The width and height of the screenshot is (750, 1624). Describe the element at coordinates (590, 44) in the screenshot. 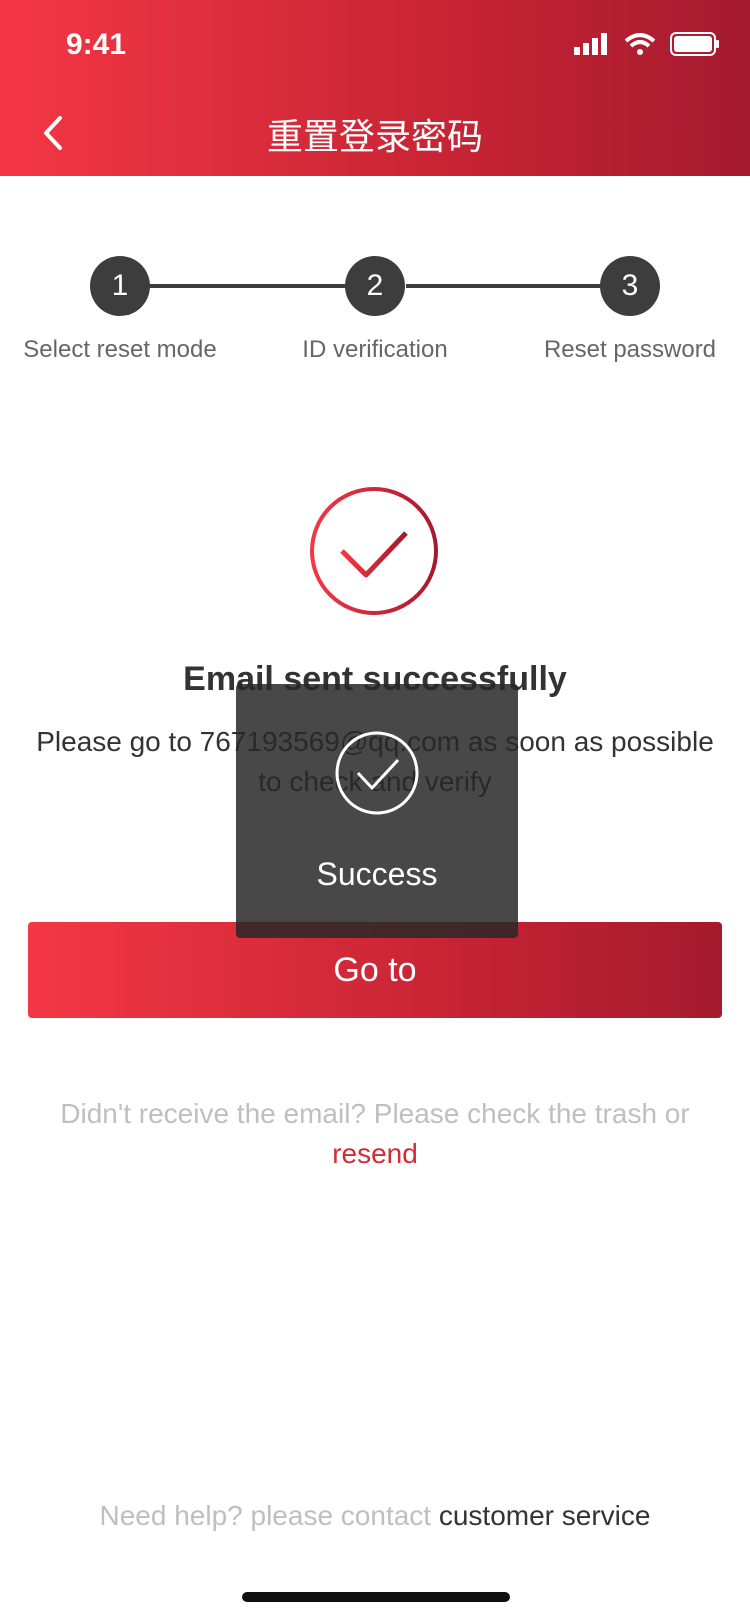

I see `signal-icon` at that location.